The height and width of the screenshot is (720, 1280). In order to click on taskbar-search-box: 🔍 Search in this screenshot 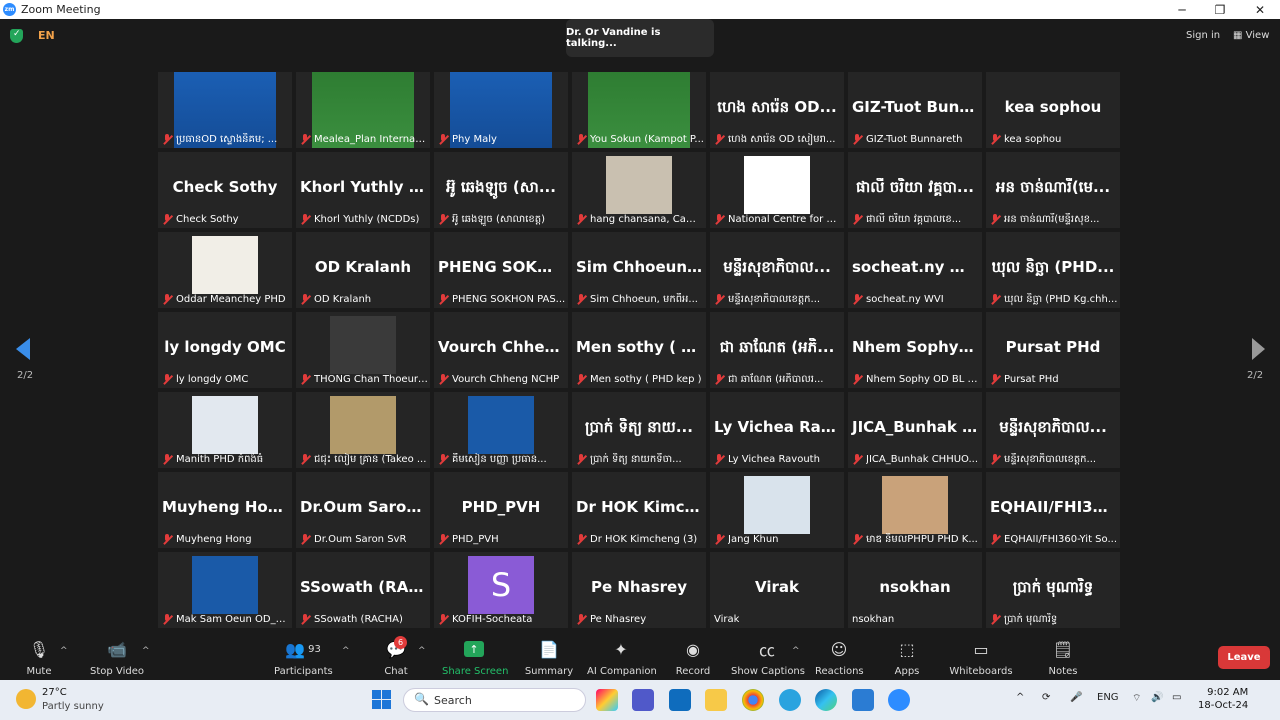, I will do `click(494, 700)`.